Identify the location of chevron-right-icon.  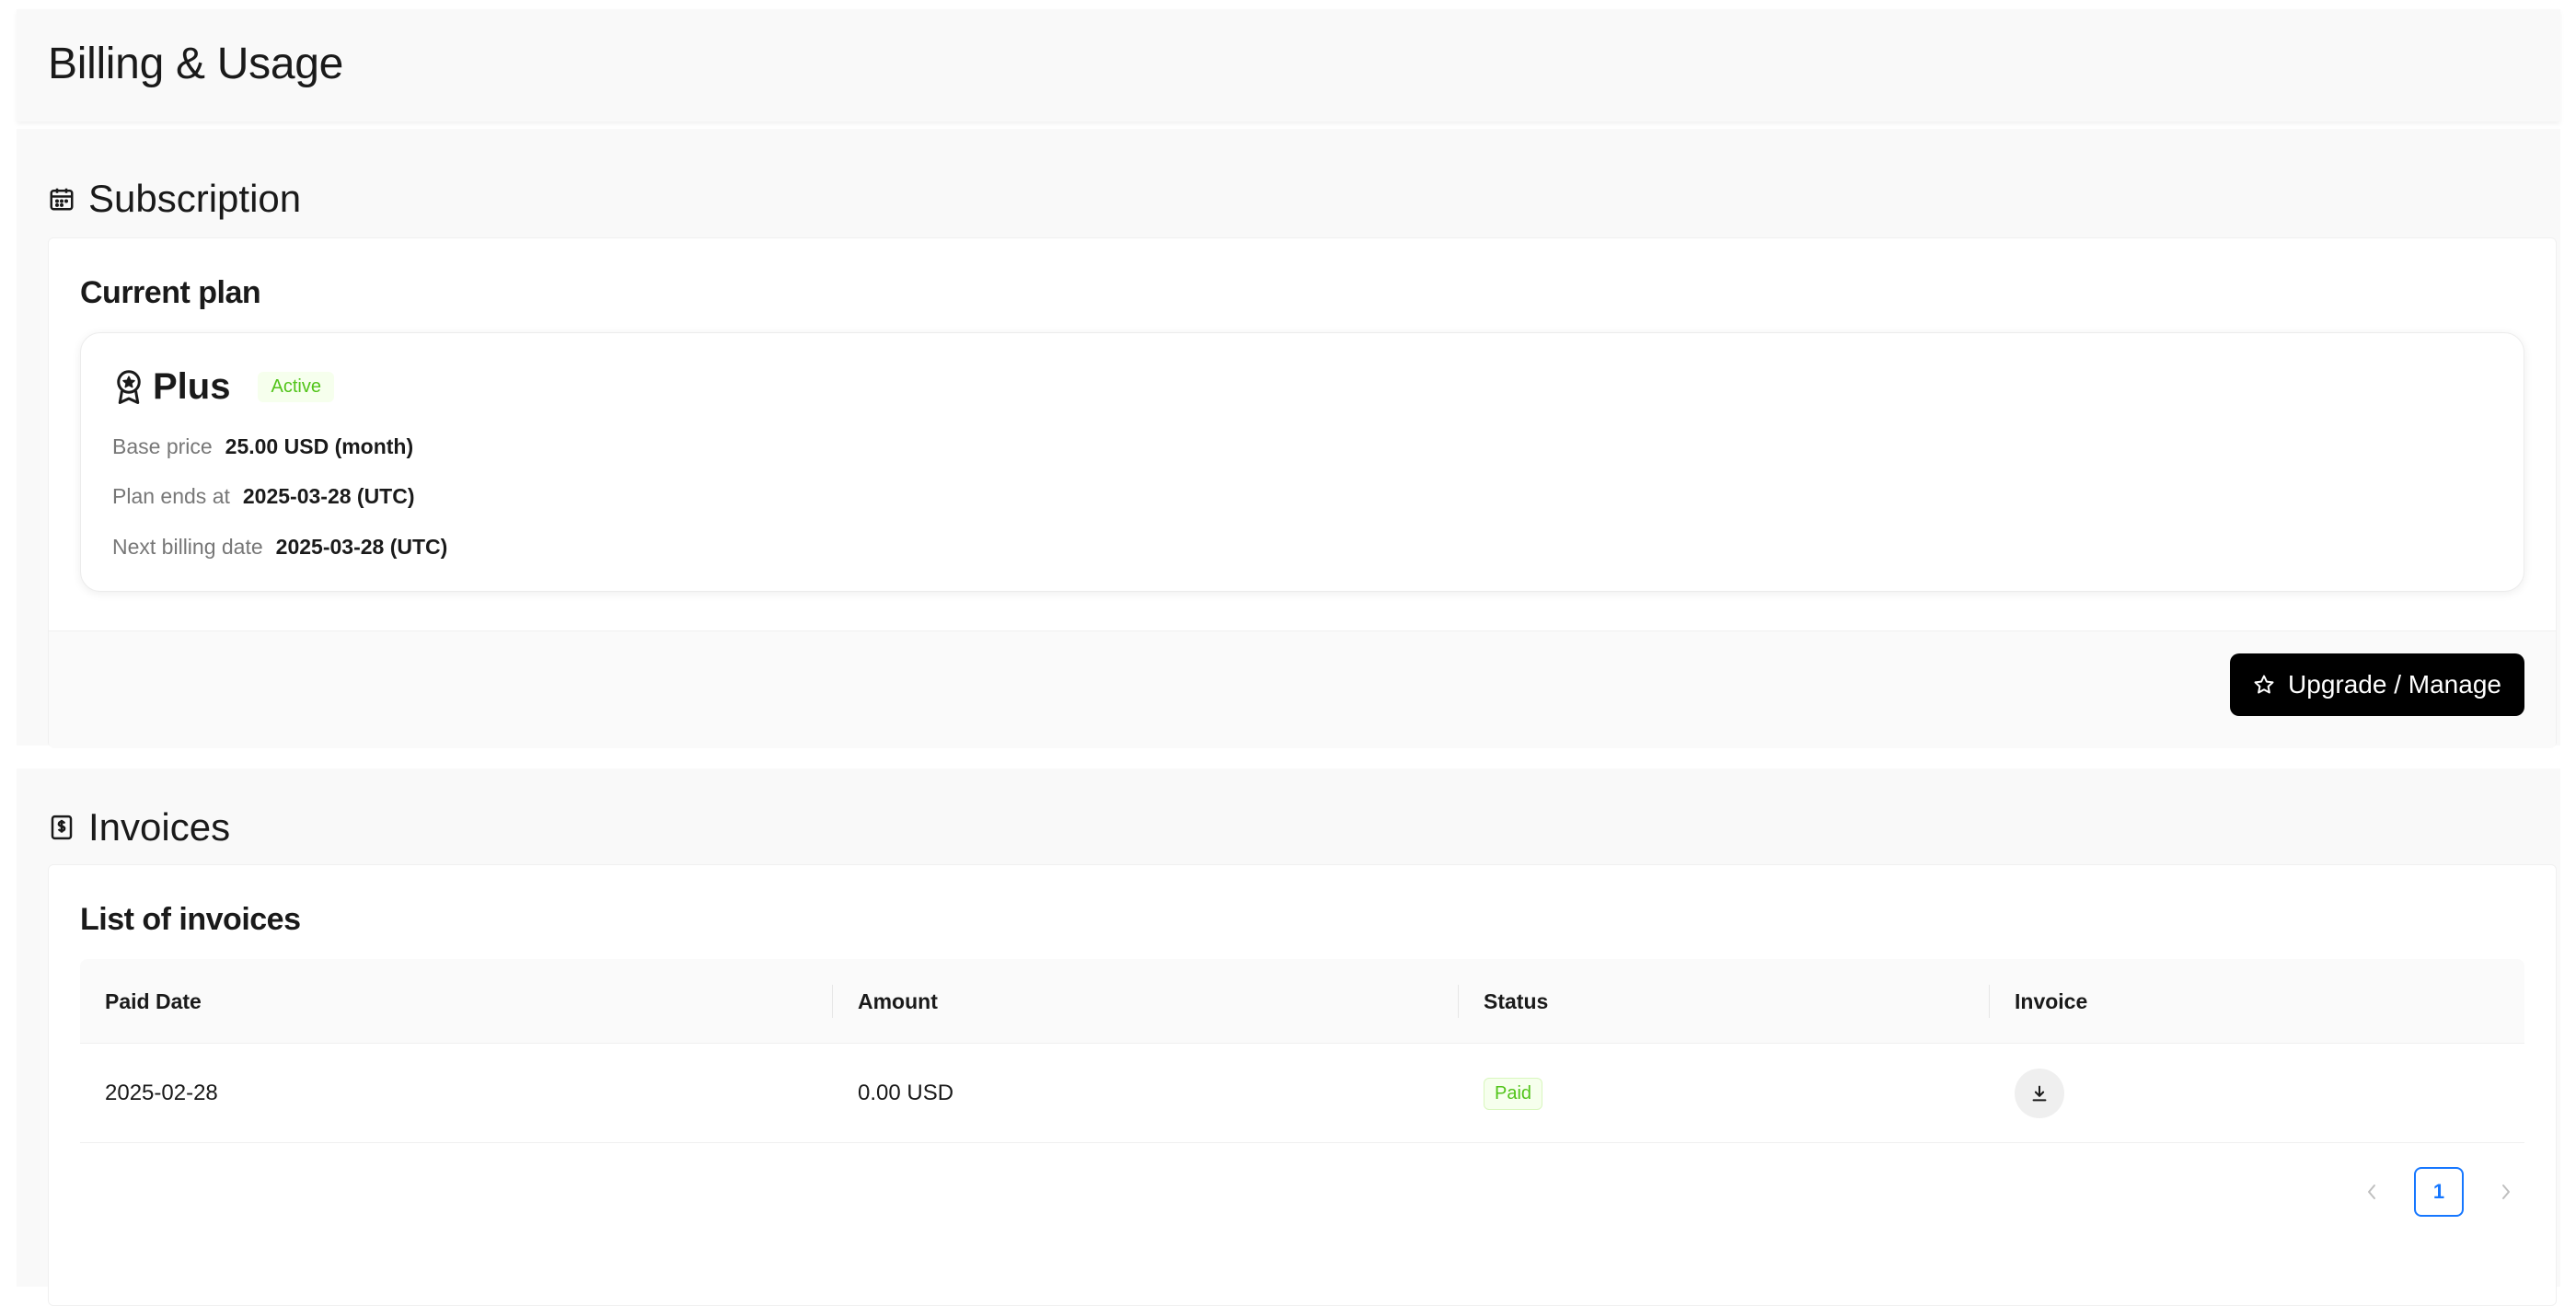
(2506, 1192).